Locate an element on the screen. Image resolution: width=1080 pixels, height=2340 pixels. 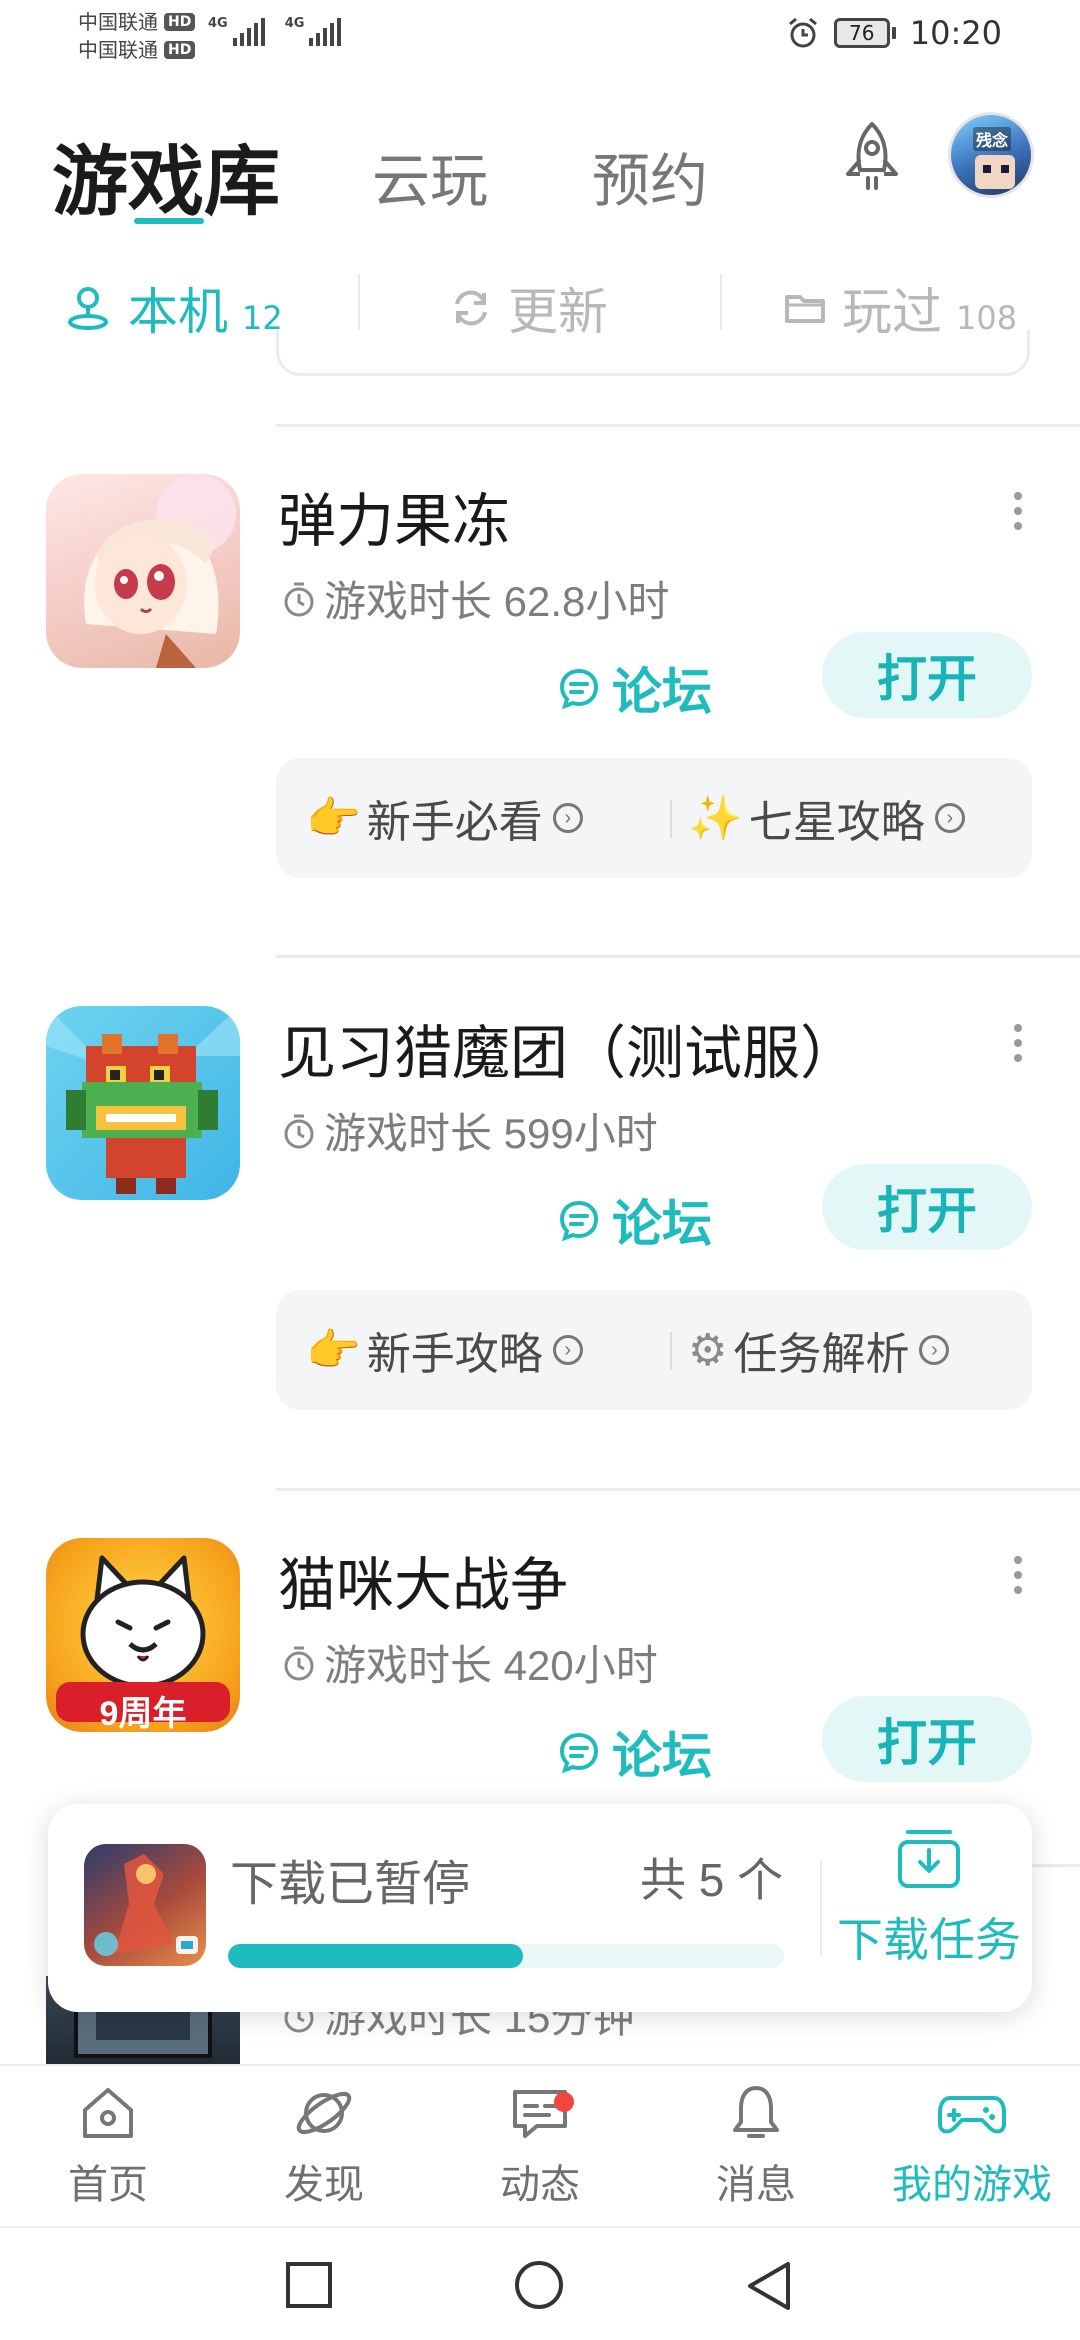
active-tab-indicator is located at coordinates (169, 221).